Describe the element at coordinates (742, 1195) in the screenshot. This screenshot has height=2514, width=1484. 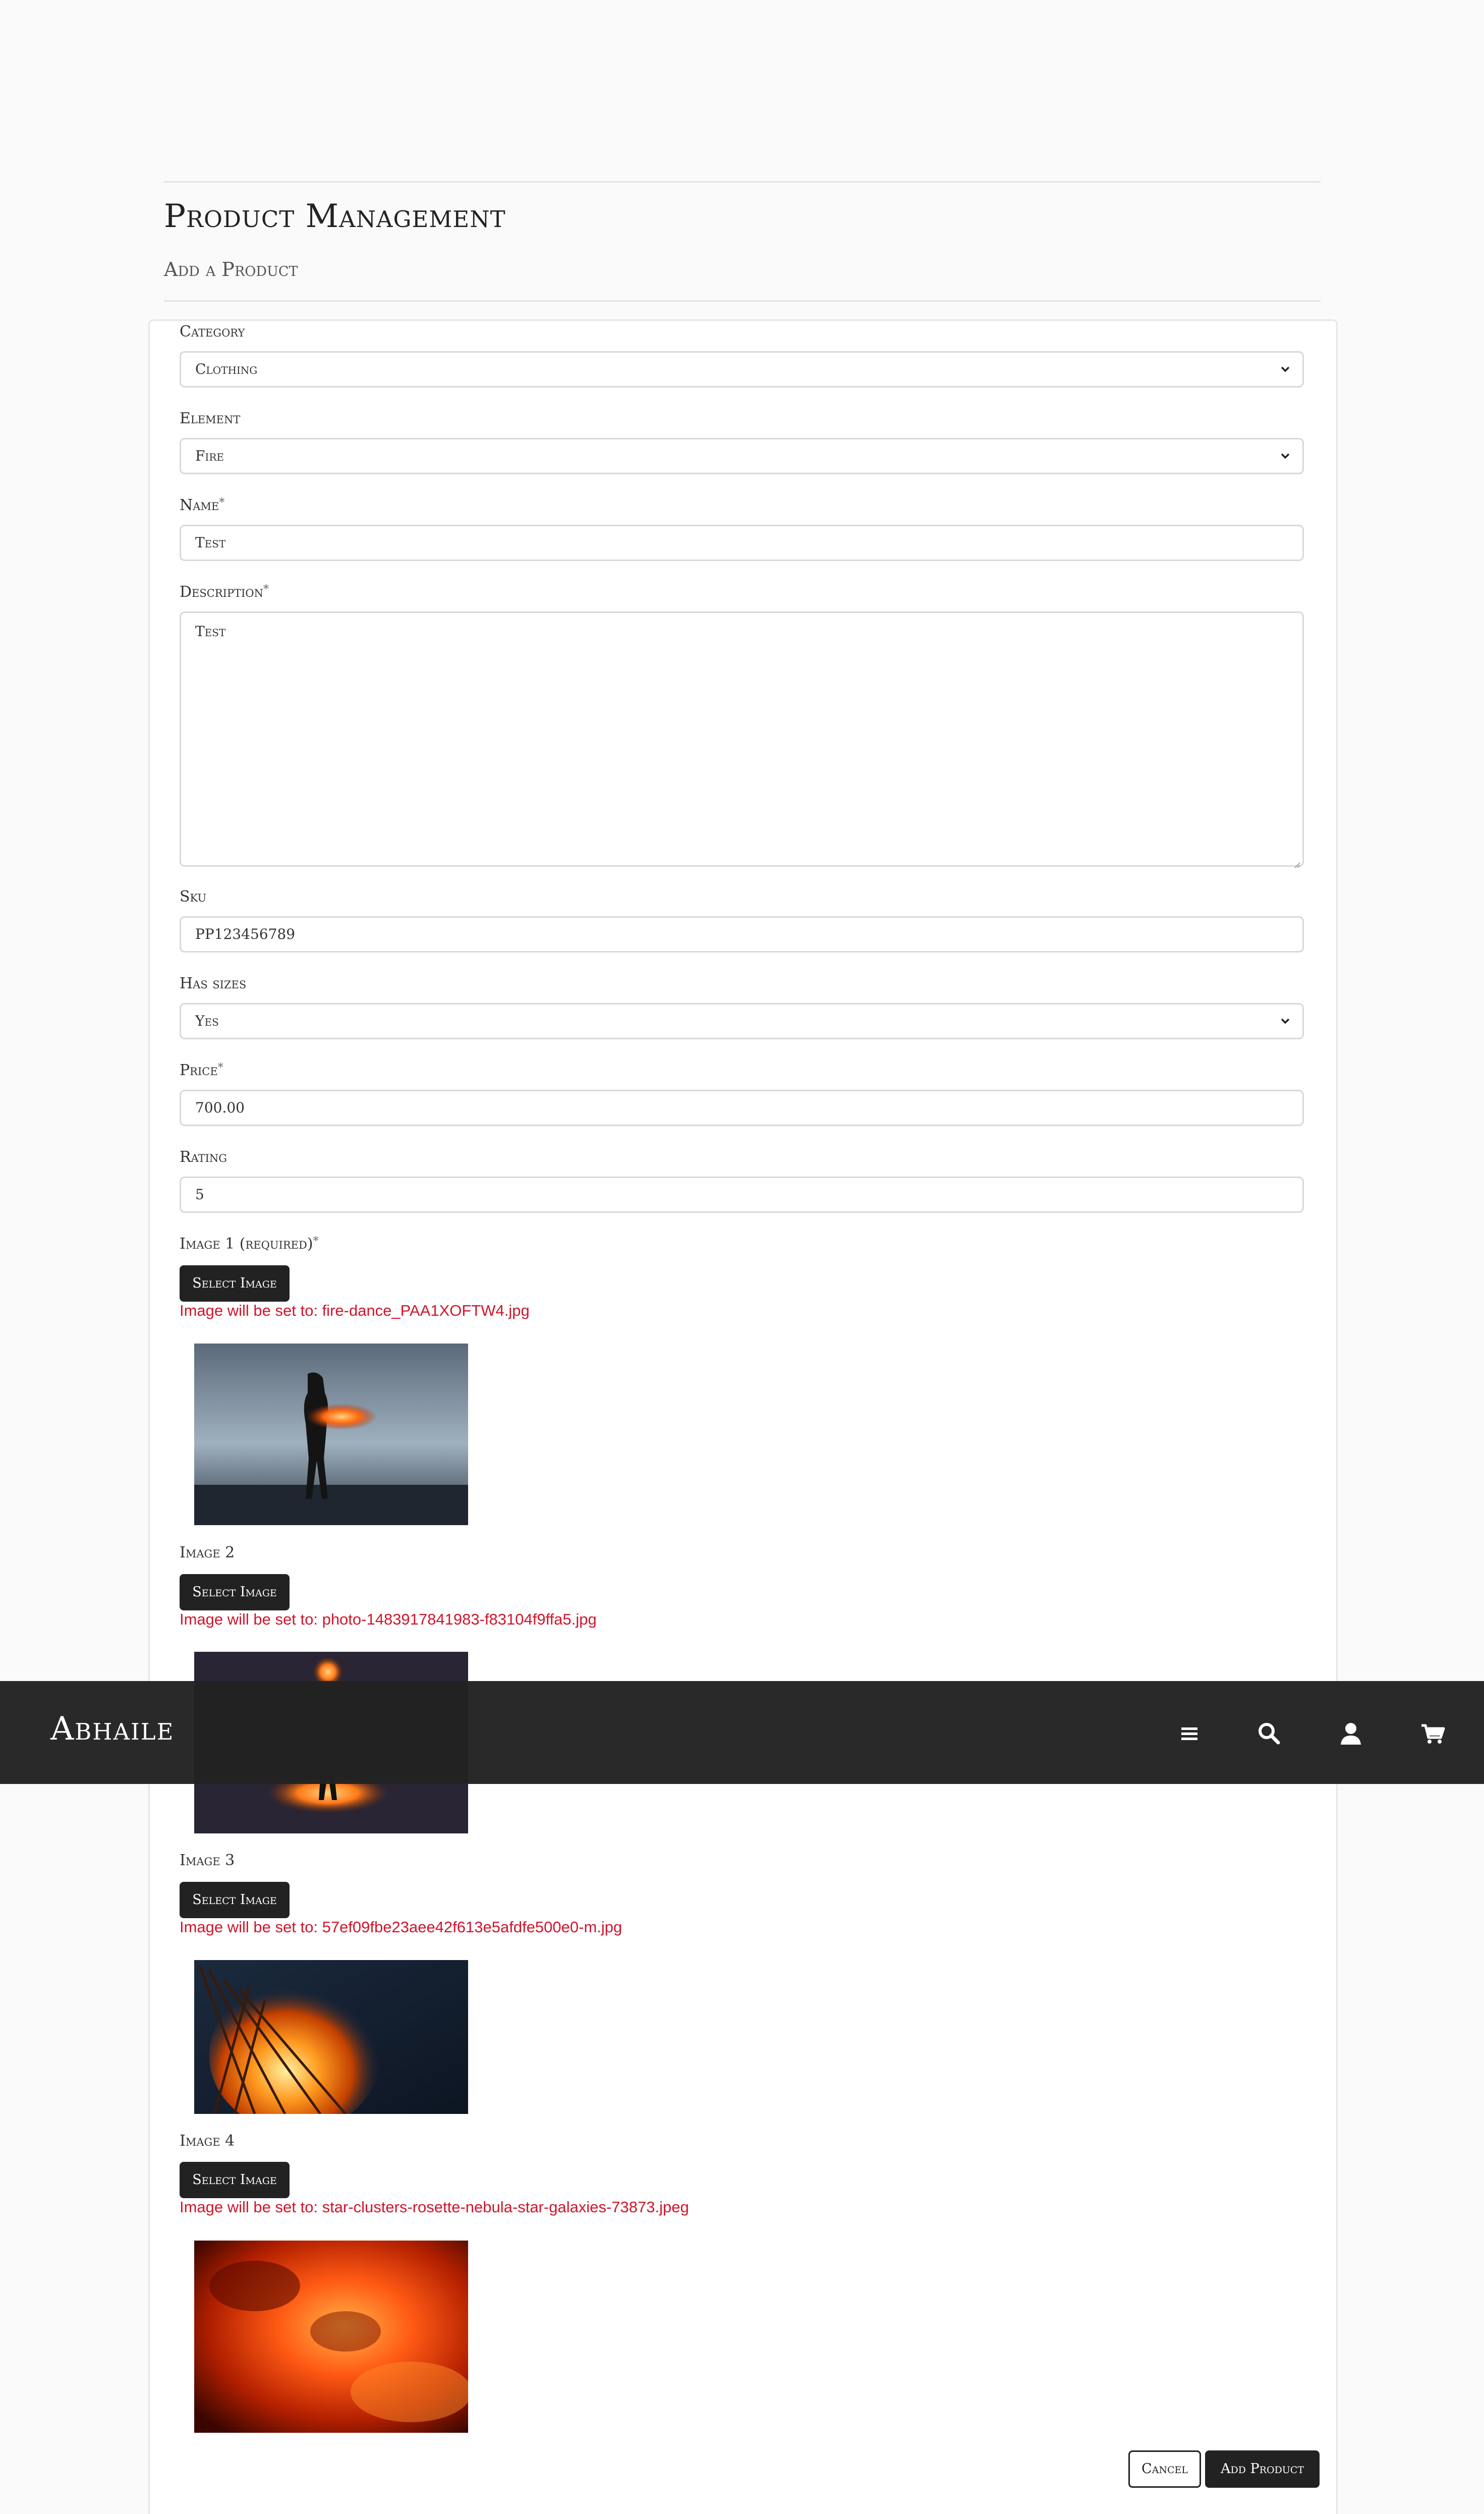
I see `rating-input: 5` at that location.